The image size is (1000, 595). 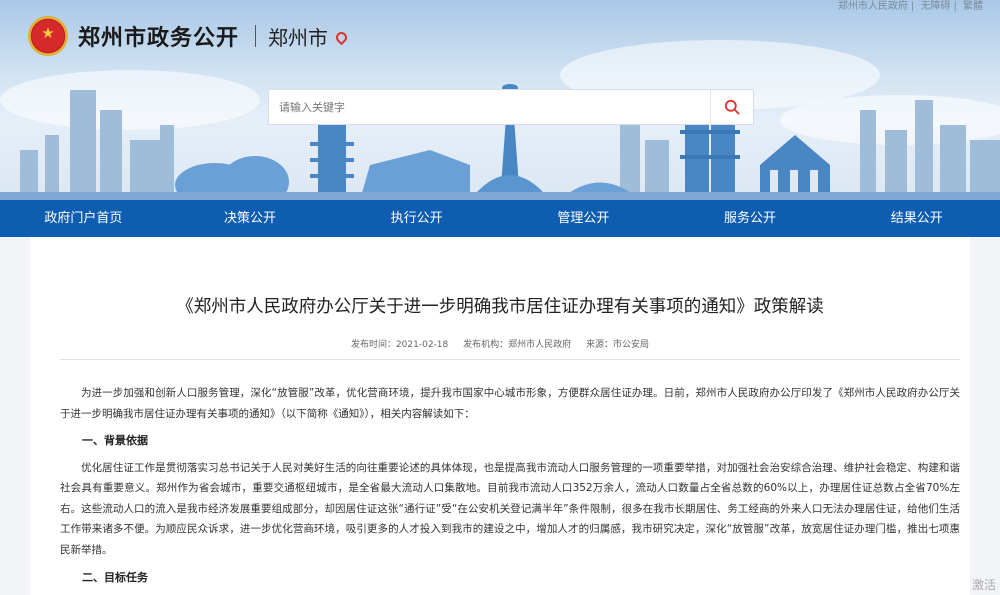 I want to click on city-selector: 郑州市, so click(x=309, y=36).